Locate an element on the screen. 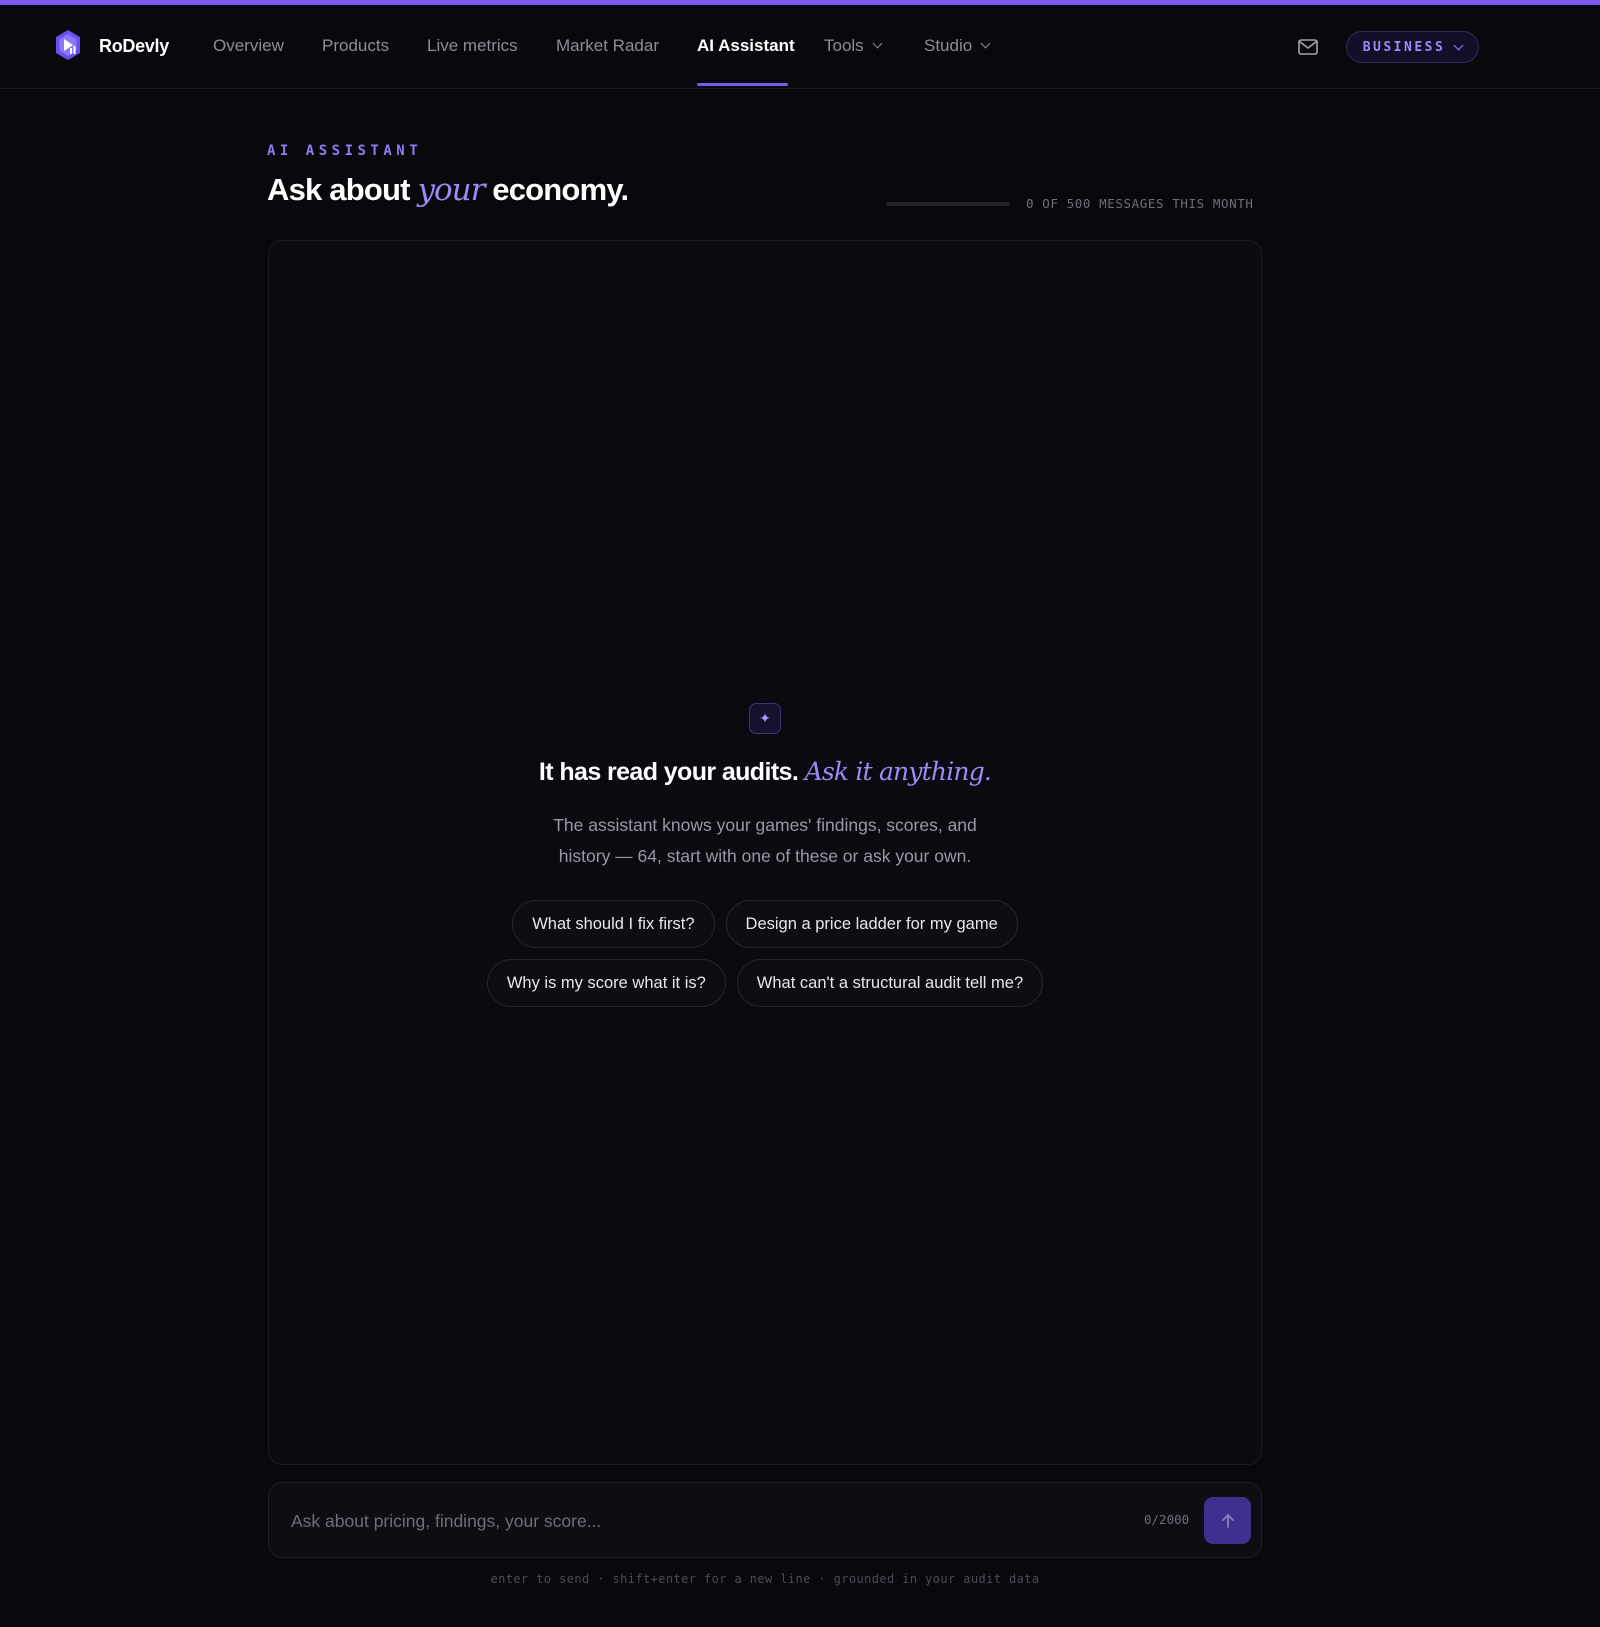  nav-live-metrics: Live metrics is located at coordinates (472, 46).